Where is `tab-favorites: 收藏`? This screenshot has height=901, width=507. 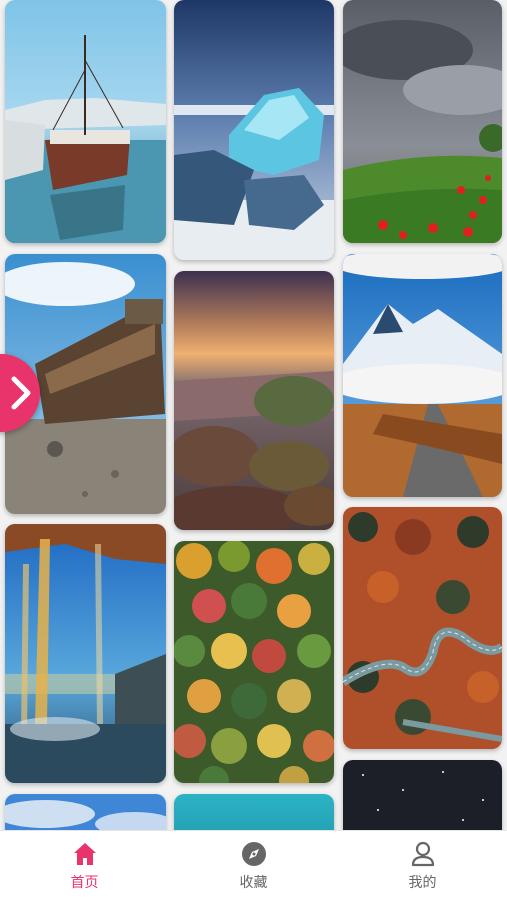
tab-favorites: 收藏 is located at coordinates (253, 866).